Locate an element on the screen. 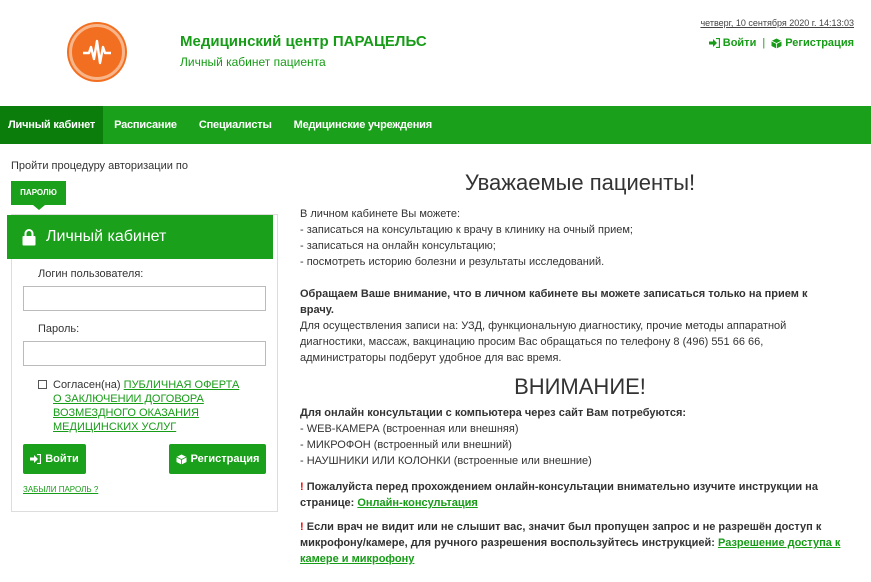  header-register-link: Регистрация is located at coordinates (812, 43).